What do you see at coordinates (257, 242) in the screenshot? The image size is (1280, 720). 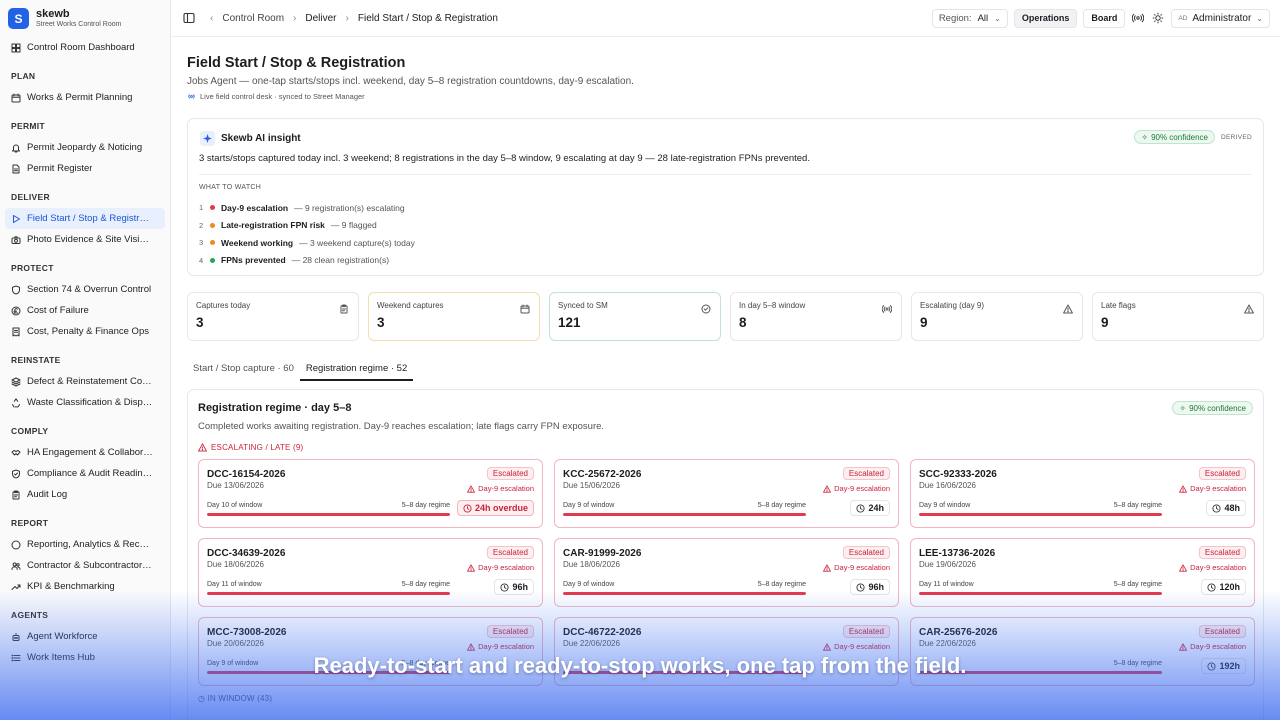 I see `watch-item-title: Weekend working` at bounding box center [257, 242].